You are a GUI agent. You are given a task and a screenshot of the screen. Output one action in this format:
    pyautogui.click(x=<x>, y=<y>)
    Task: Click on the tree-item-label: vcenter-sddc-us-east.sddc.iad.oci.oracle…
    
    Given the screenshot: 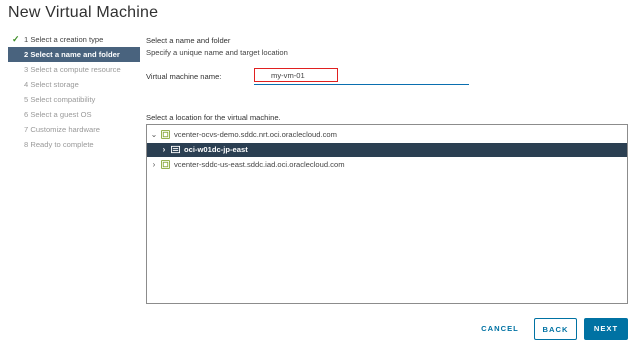 What is the action you would take?
    pyautogui.click(x=259, y=164)
    